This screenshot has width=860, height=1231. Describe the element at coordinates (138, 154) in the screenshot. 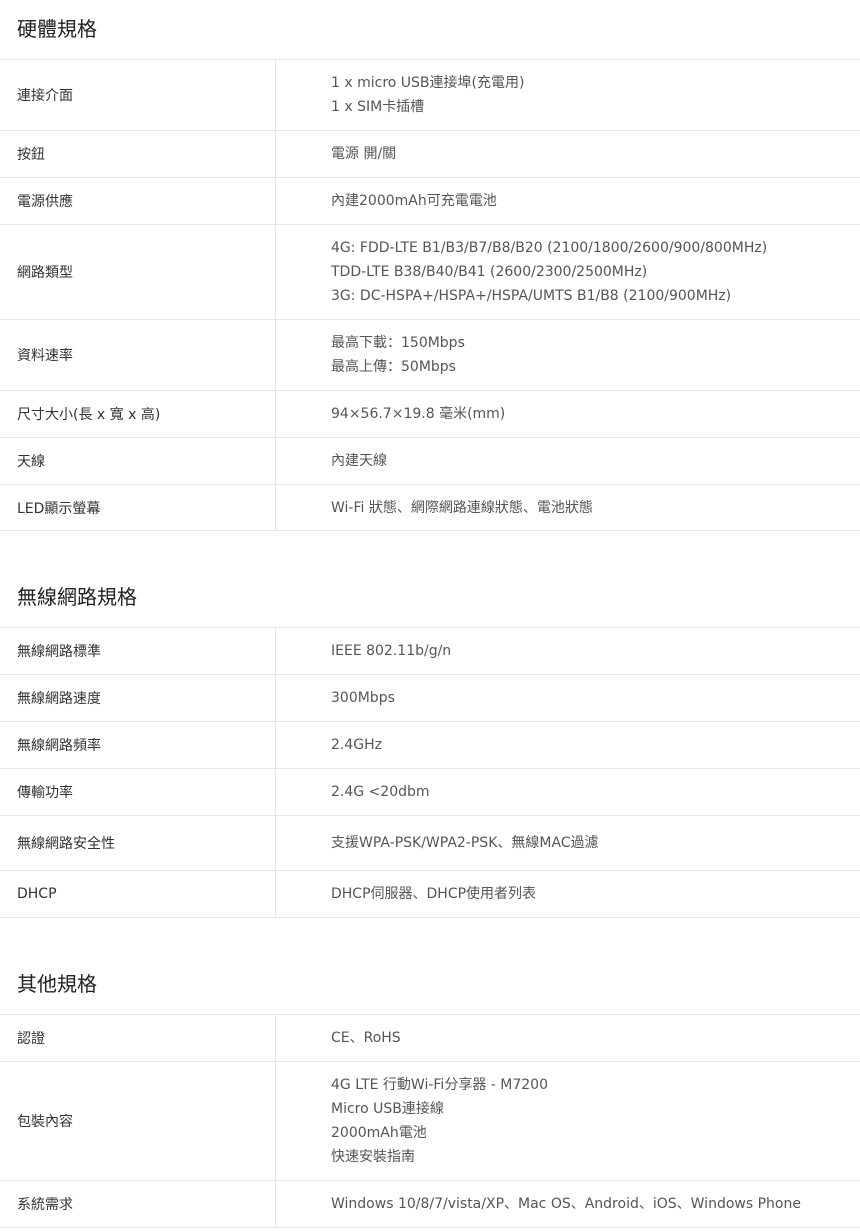

I see `spec-label: 按鈕` at that location.